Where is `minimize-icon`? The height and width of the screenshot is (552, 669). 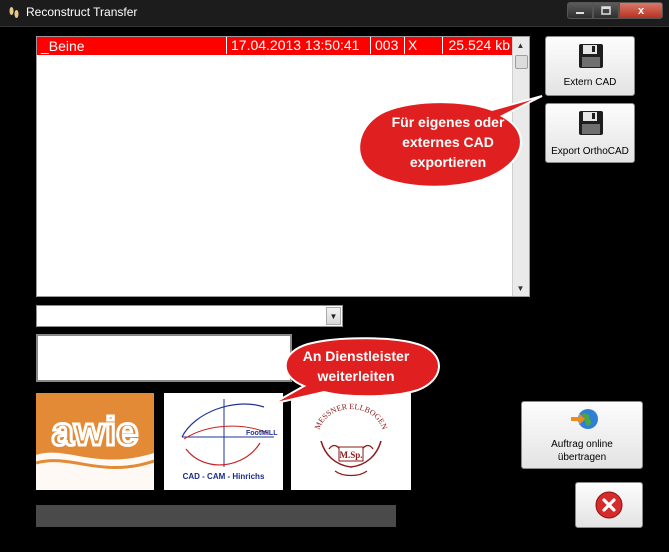 minimize-icon is located at coordinates (580, 12).